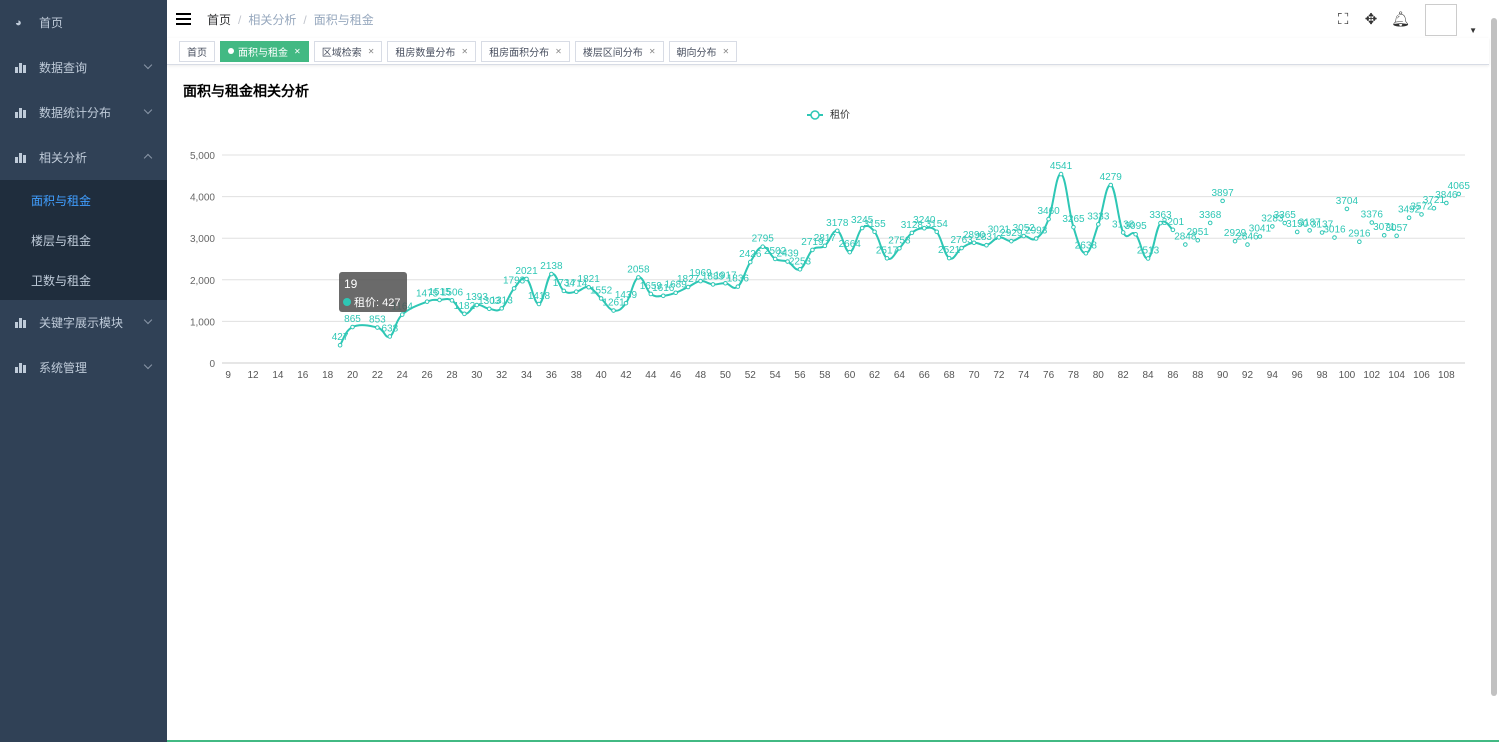  What do you see at coordinates (1173, 375) in the screenshot?
I see `x-tick-label: 86` at bounding box center [1173, 375].